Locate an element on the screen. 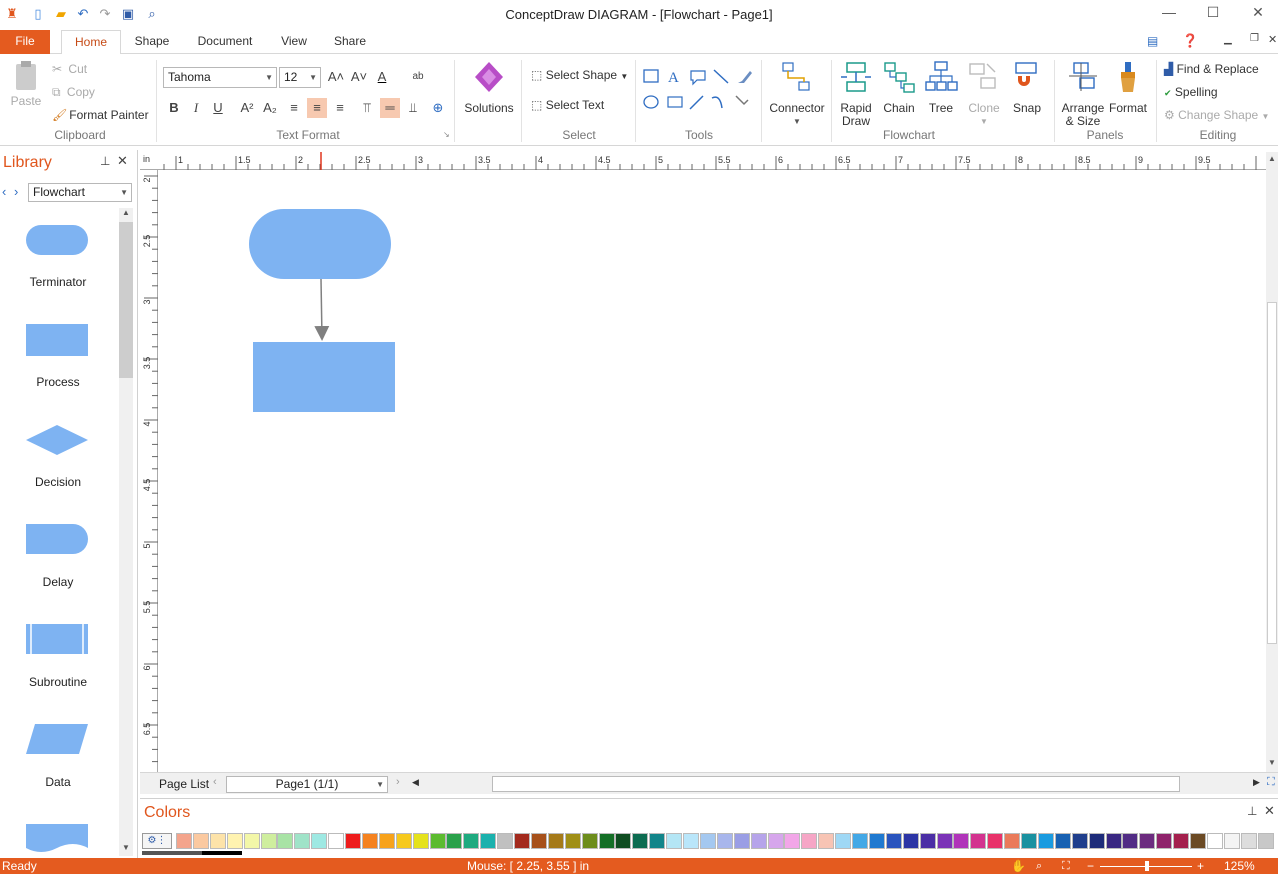  minimize-button: — is located at coordinates (1169, 13).